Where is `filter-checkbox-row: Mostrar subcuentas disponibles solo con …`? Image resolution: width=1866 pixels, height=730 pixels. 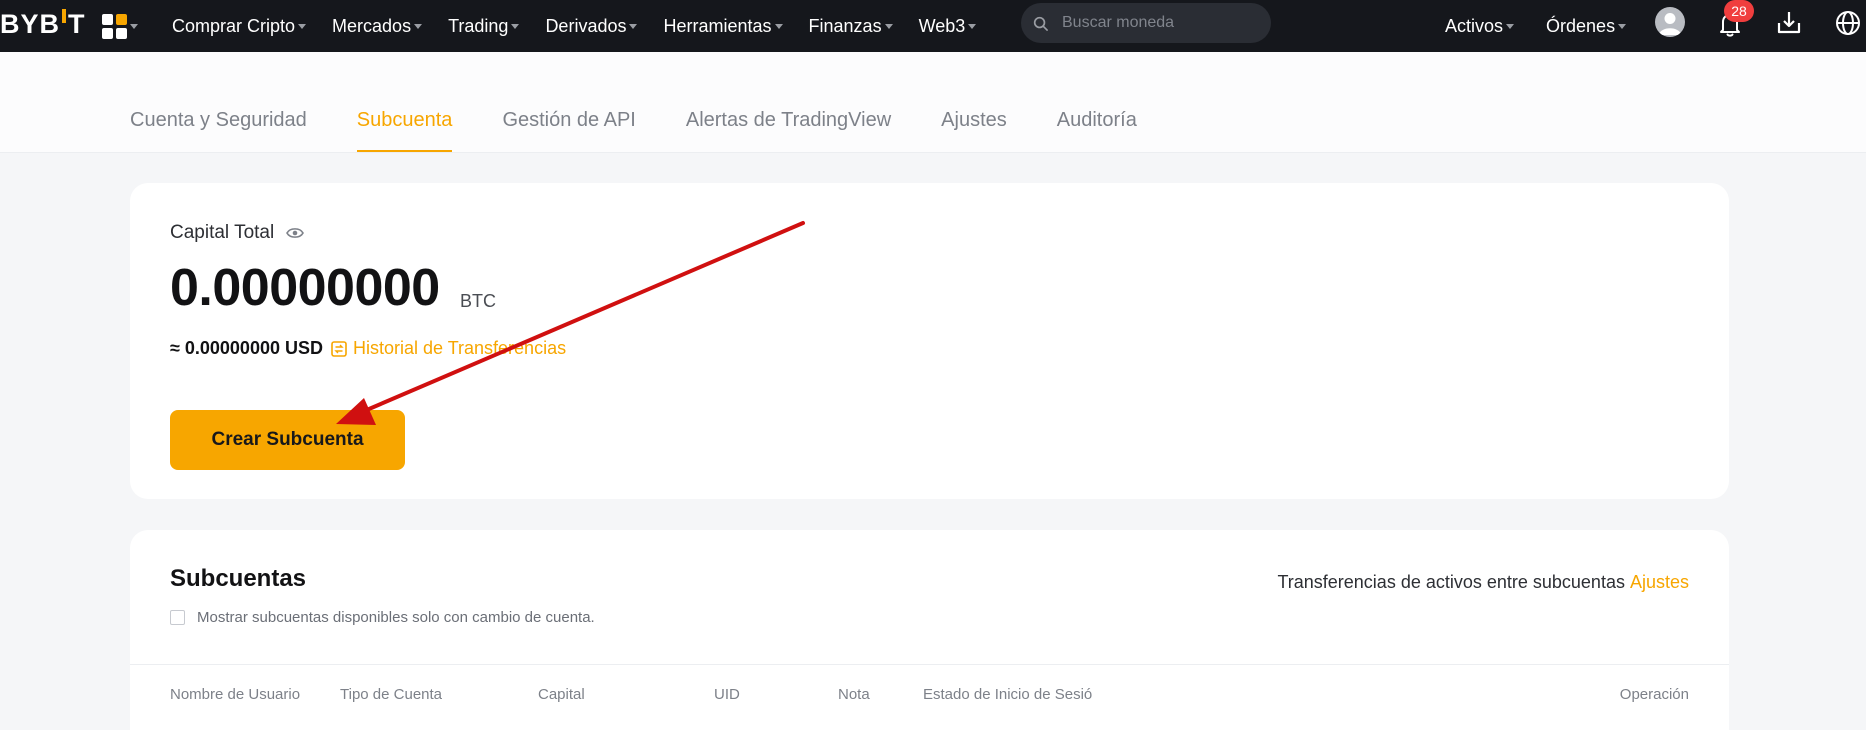
filter-checkbox-row: Mostrar subcuentas disponibles solo con … is located at coordinates (382, 617).